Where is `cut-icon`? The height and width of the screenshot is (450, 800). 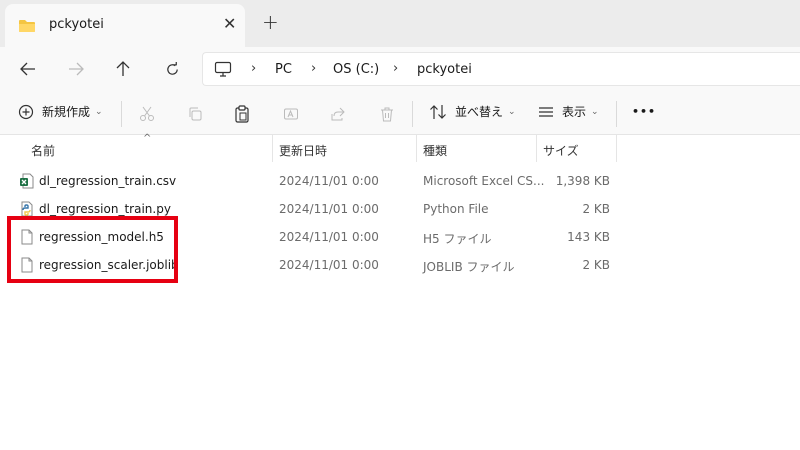
cut-icon is located at coordinates (147, 114).